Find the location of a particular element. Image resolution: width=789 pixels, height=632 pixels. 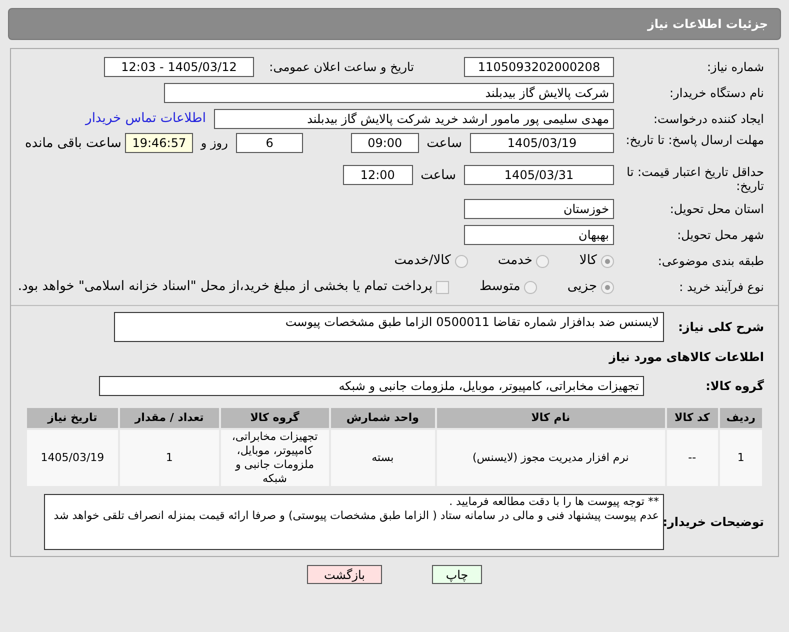

option-label: جزیی is located at coordinates (582, 287).